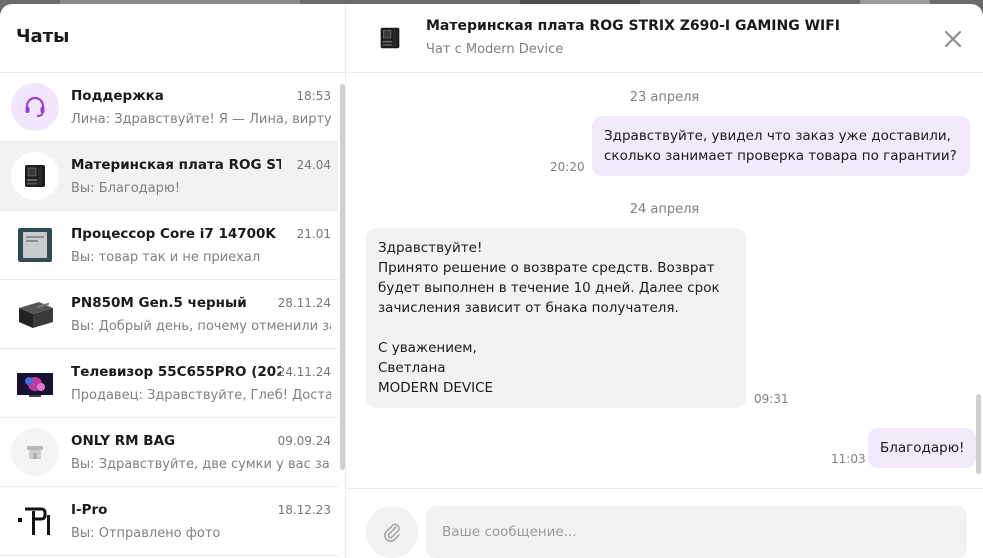 Image resolution: width=983 pixels, height=558 pixels. Describe the element at coordinates (43, 36) in the screenshot. I see `sidebar-title: Чаты` at that location.